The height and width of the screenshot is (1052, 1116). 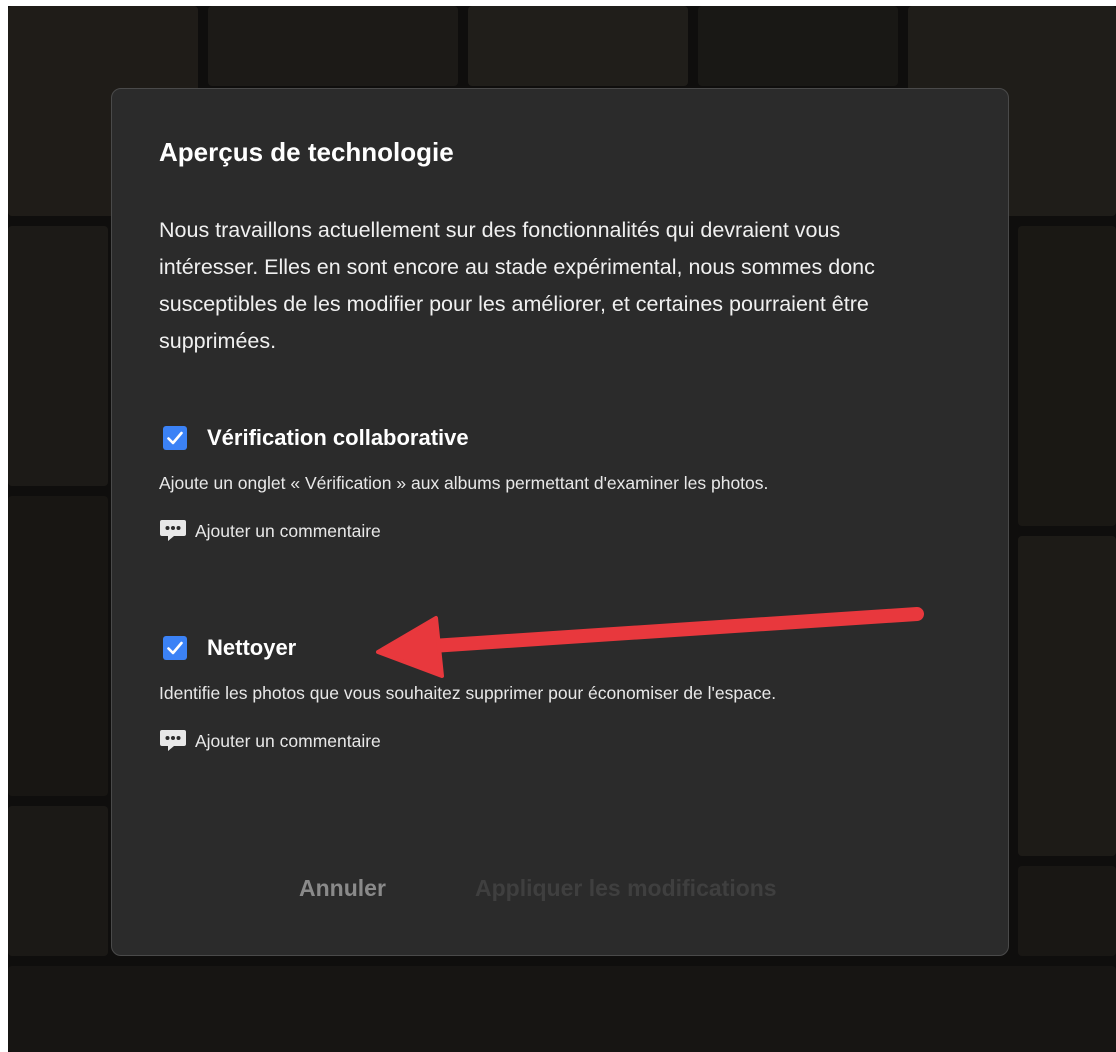 What do you see at coordinates (626, 888) in the screenshot?
I see `apply-changes-button: Appliquer les modifications` at bounding box center [626, 888].